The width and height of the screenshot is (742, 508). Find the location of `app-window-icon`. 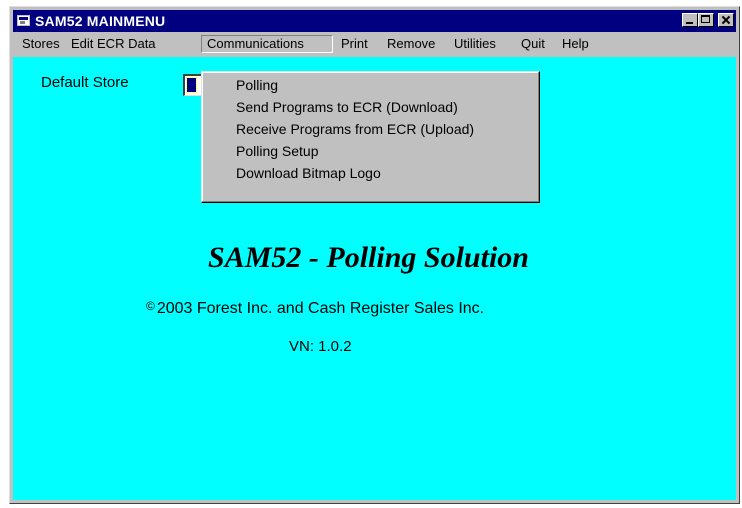

app-window-icon is located at coordinates (23, 20).